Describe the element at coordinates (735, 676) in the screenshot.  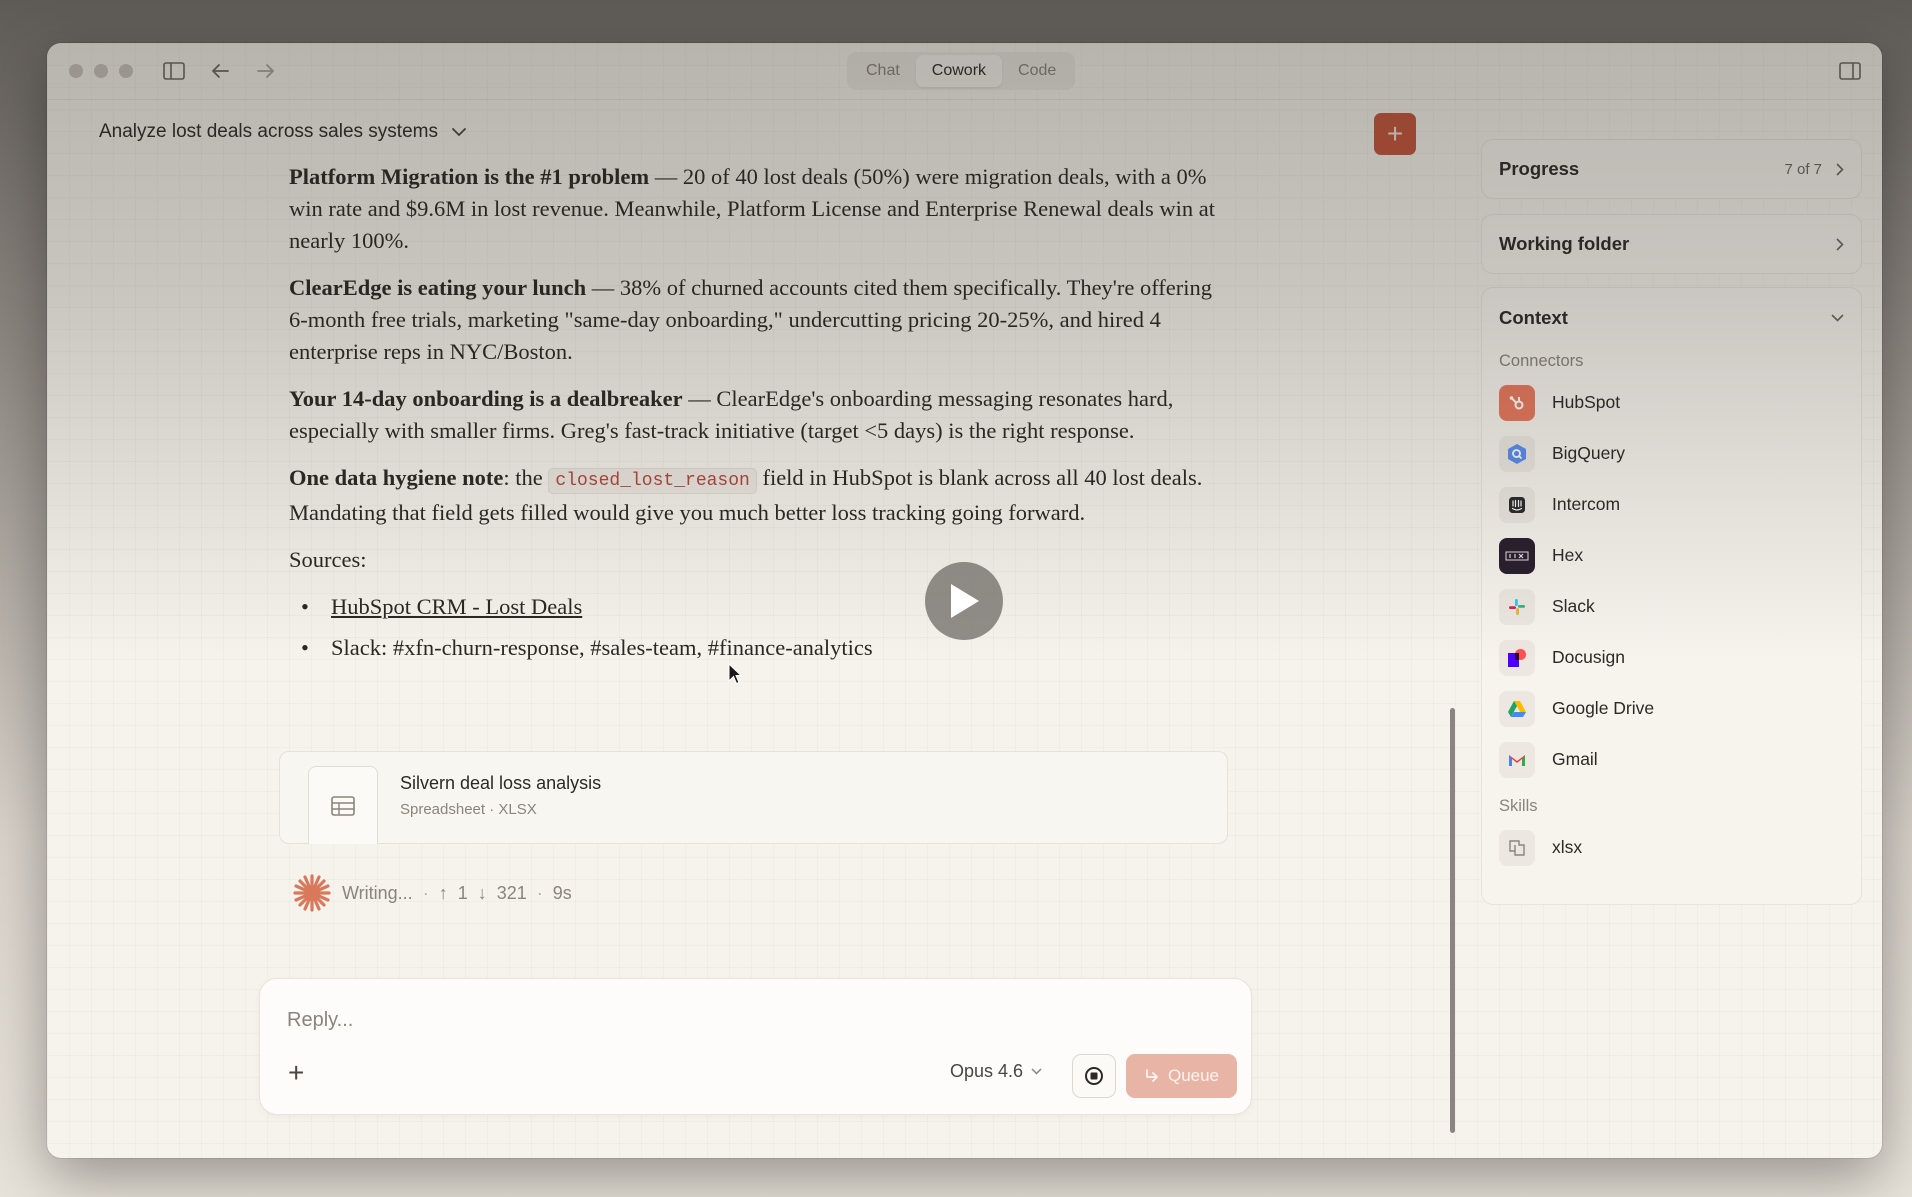
I see `mouse-cursor-icon` at that location.